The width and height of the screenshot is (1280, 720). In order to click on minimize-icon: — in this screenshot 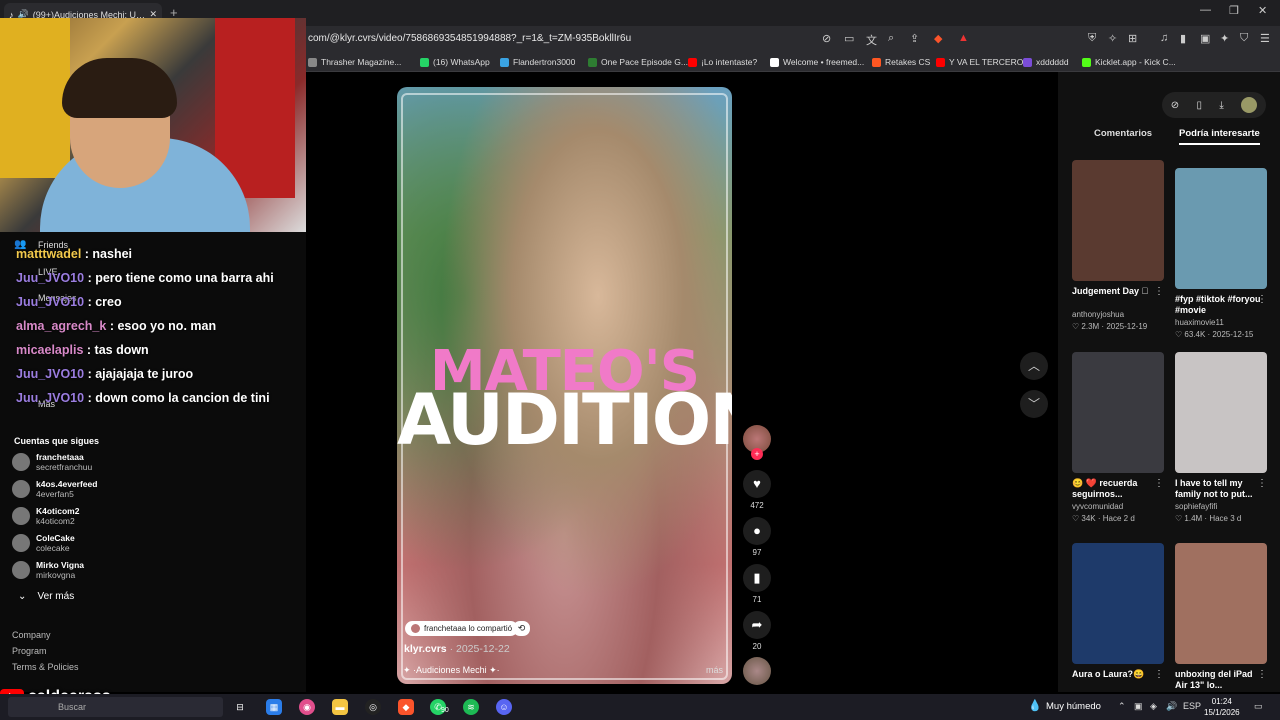, I will do `click(1205, 10)`.